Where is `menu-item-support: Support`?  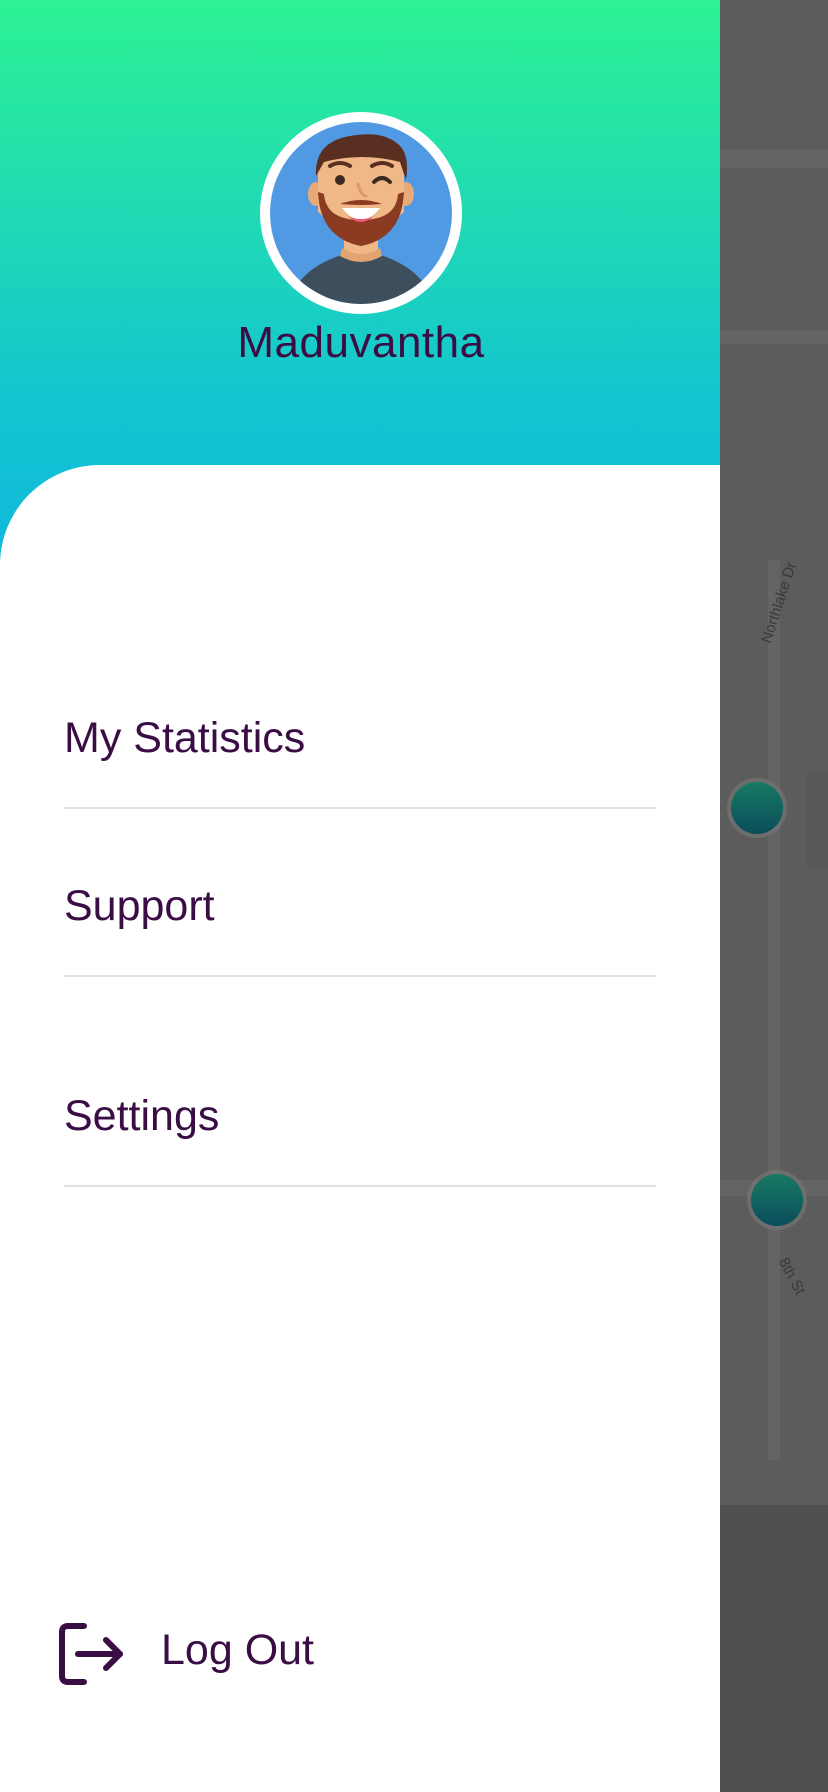
menu-item-support: Support is located at coordinates (360, 912).